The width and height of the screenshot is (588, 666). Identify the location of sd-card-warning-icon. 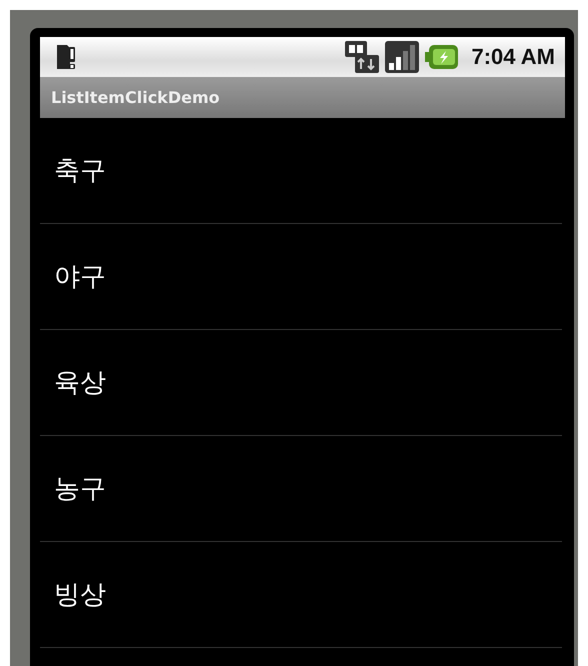
(65, 57).